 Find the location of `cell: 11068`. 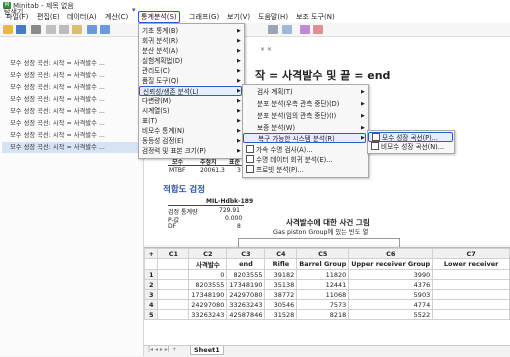

cell: 11068 is located at coordinates (323, 294).